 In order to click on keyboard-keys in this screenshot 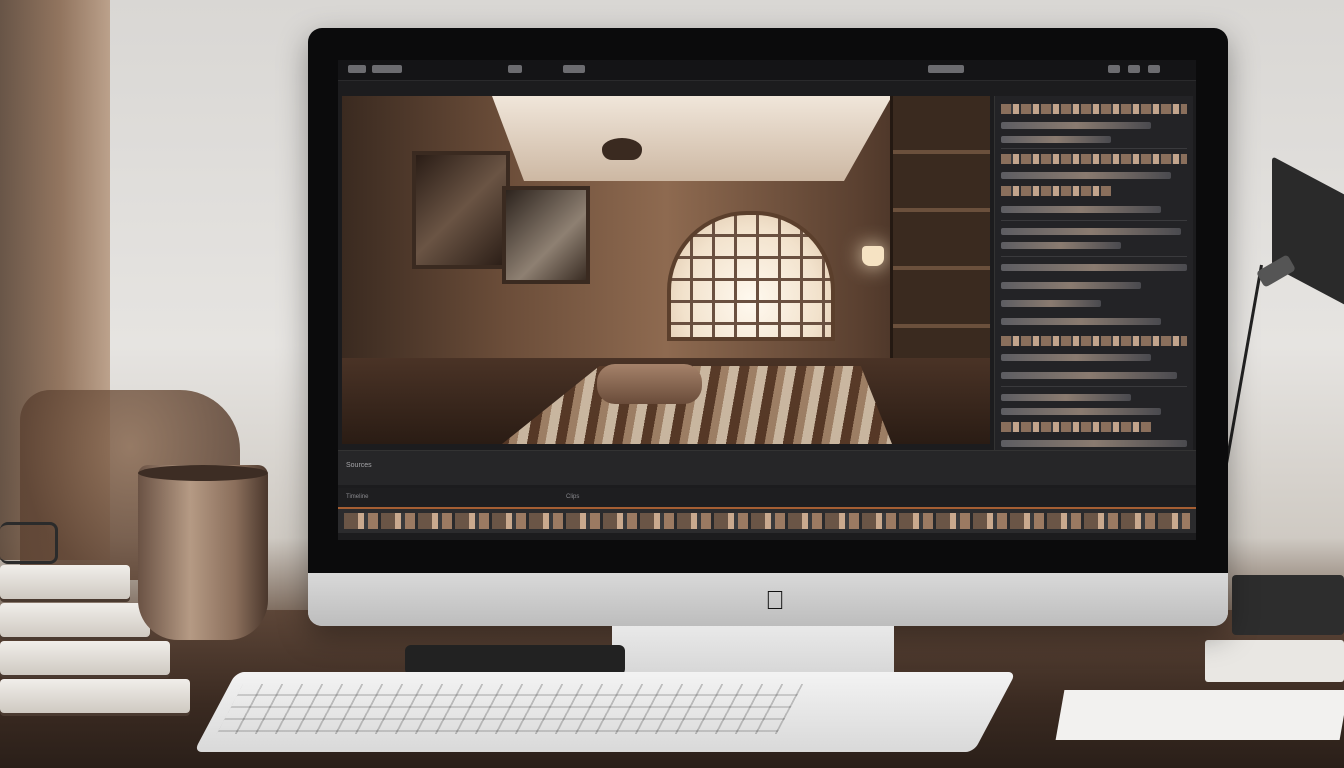, I will do `click(510, 709)`.